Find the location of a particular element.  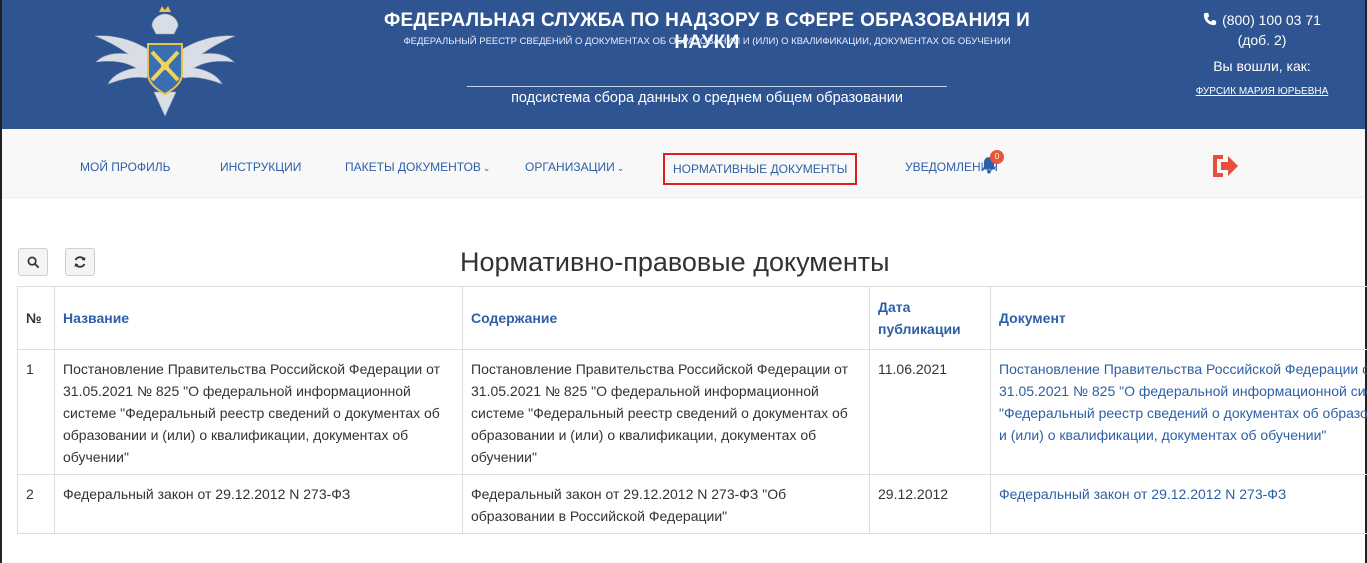

refresh-icon is located at coordinates (80, 262).